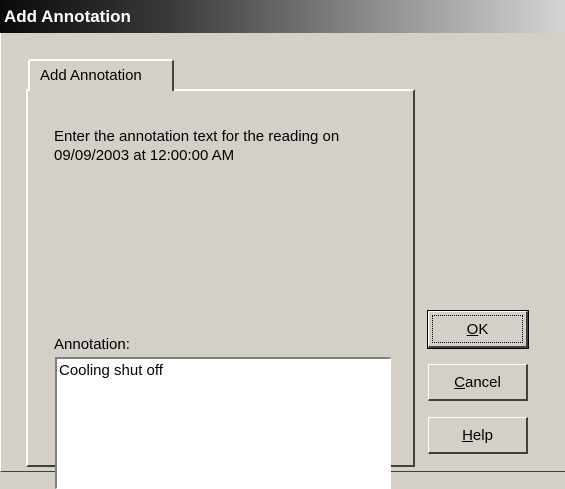 The image size is (565, 489). Describe the element at coordinates (282, 16) in the screenshot. I see `title-bar: Add Annotation` at that location.